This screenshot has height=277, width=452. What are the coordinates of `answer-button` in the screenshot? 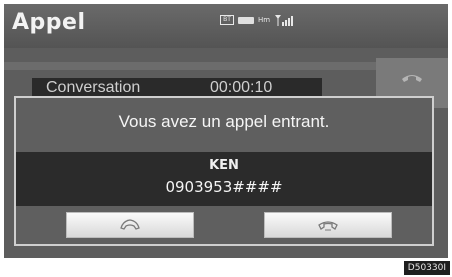 It's located at (130, 225).